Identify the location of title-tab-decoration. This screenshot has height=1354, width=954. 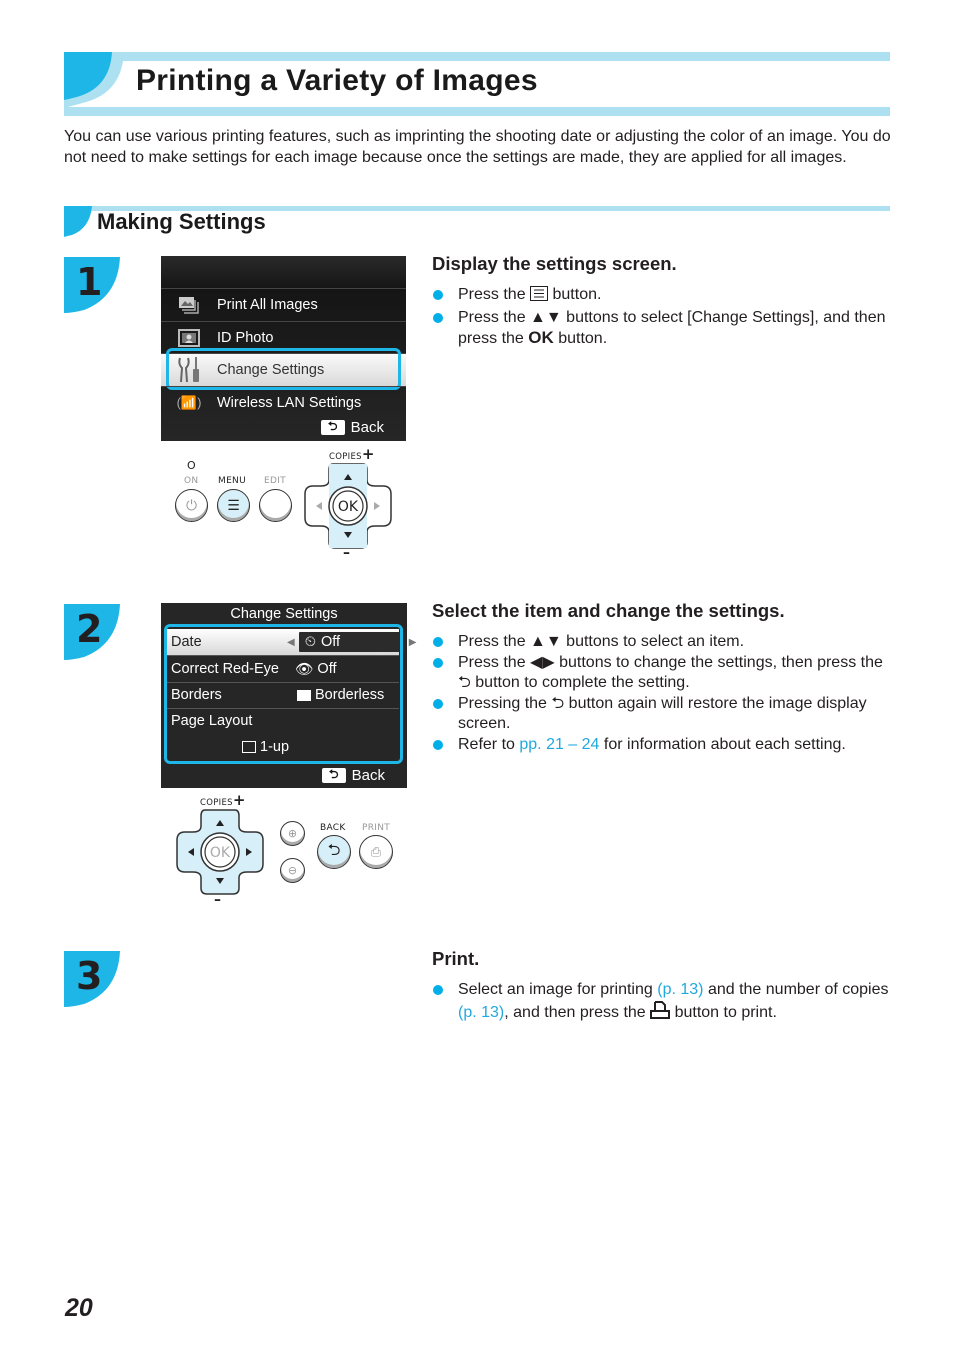
(94, 80).